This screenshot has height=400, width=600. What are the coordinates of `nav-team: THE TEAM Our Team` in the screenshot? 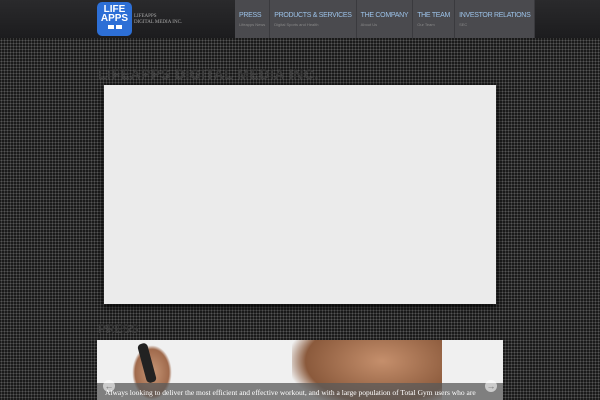 It's located at (434, 19).